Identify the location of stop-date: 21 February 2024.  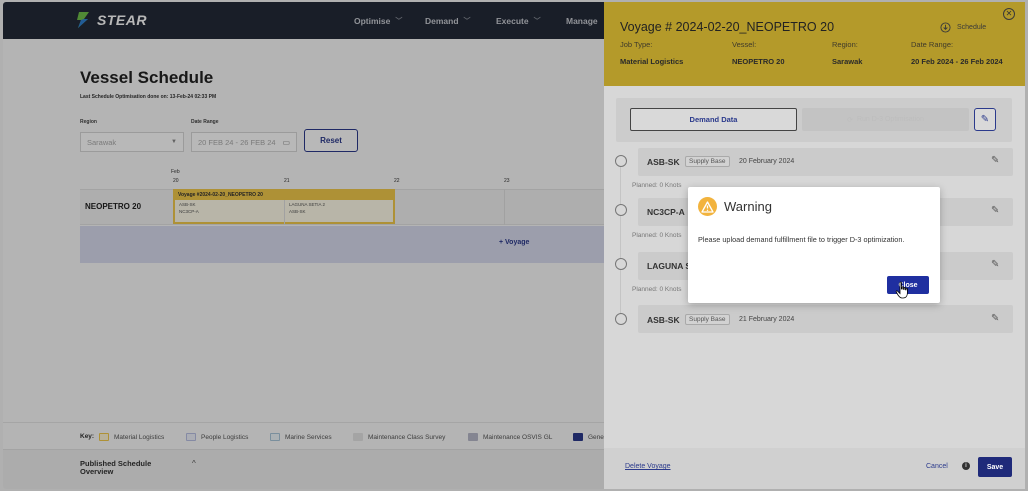
(767, 319).